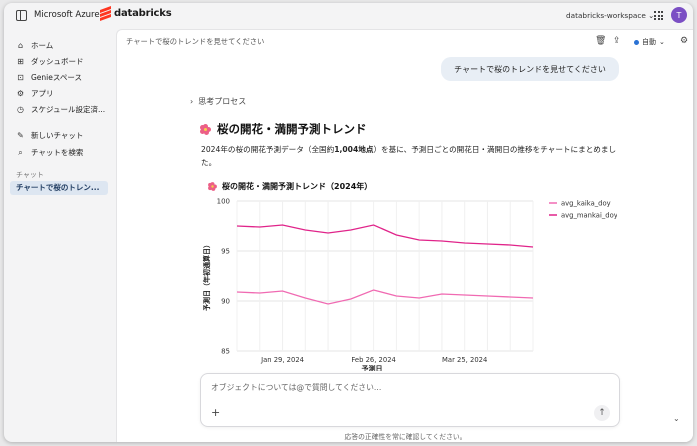 This screenshot has height=446, width=697. I want to click on scroll-down-icon: ⌄, so click(676, 418).